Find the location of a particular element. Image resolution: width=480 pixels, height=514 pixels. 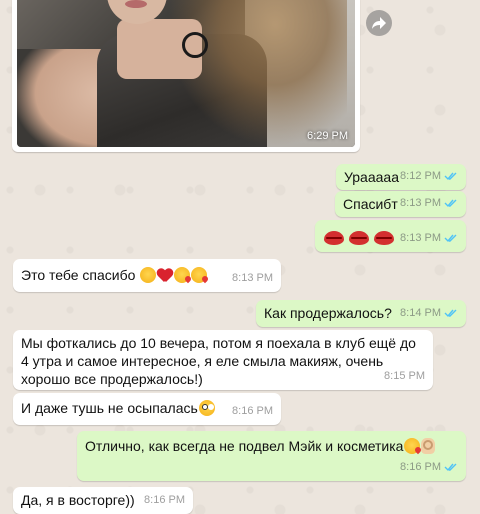

outgoing-message: Спасибт 8:13 PM is located at coordinates (400, 204).